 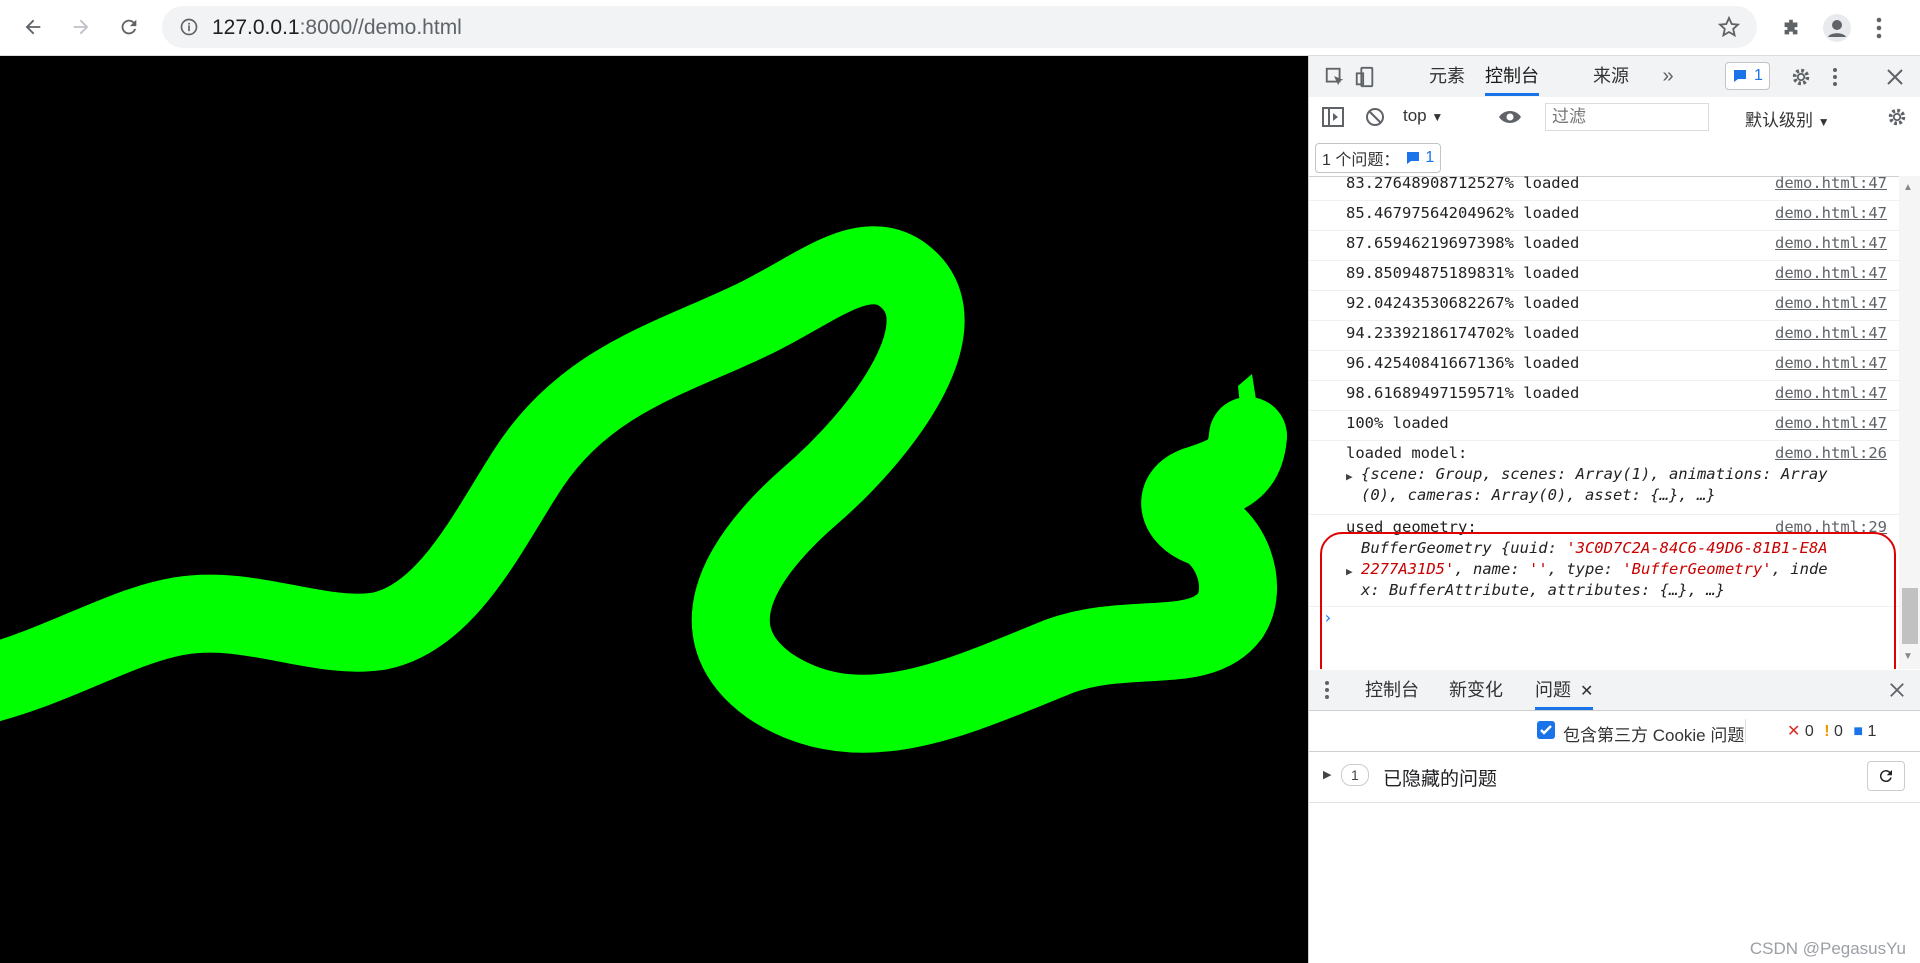 What do you see at coordinates (1801, 77) in the screenshot?
I see `settings-gear-icon` at bounding box center [1801, 77].